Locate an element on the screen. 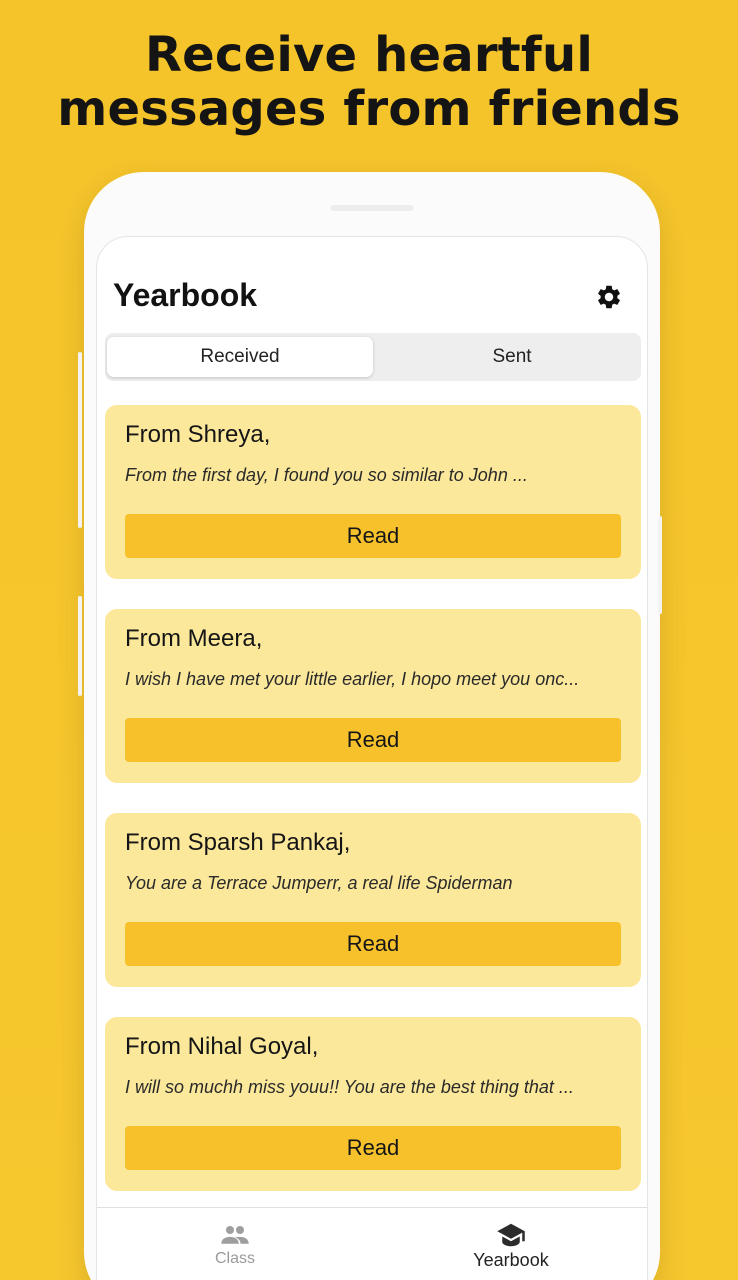 The image size is (738, 1280). graduation-cap-icon is located at coordinates (511, 1235).